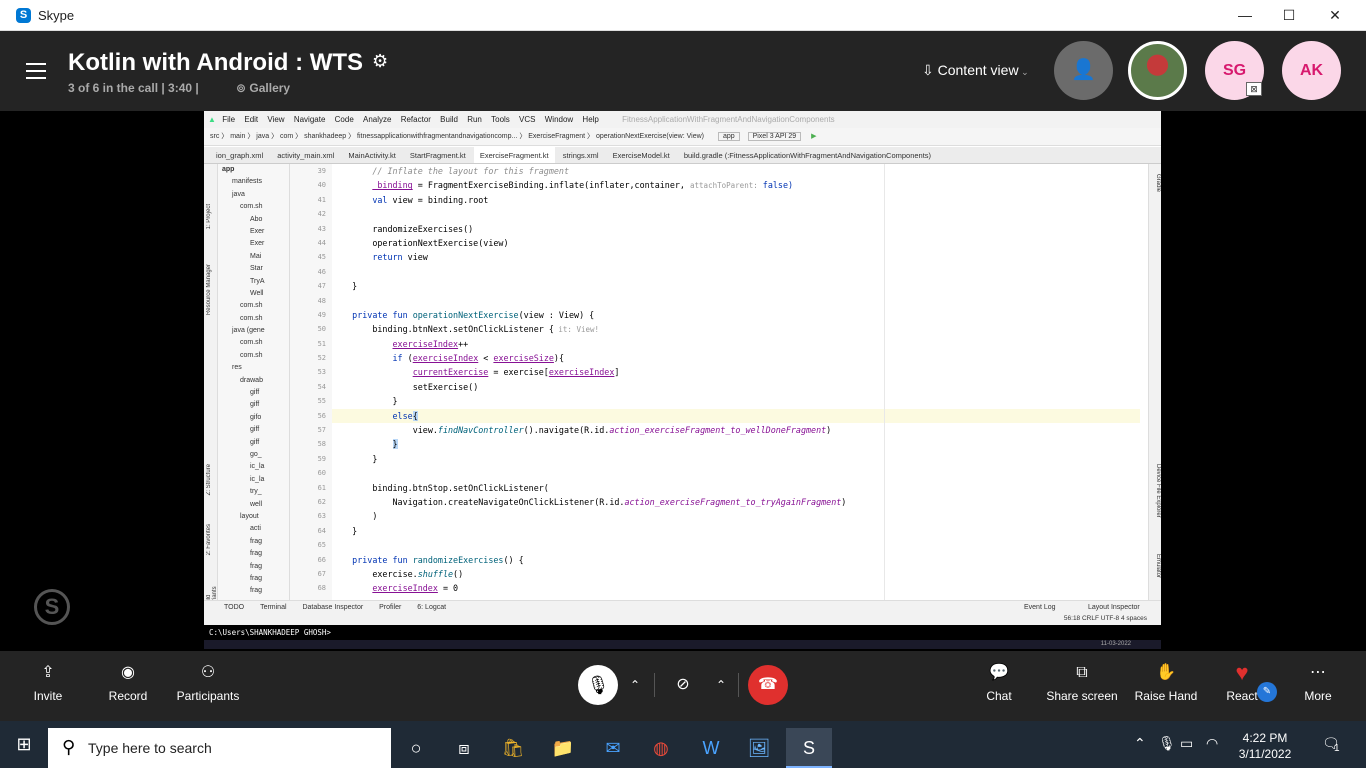 This screenshot has height=768, width=1366. I want to click on tree-node: try_, so click(253, 492).